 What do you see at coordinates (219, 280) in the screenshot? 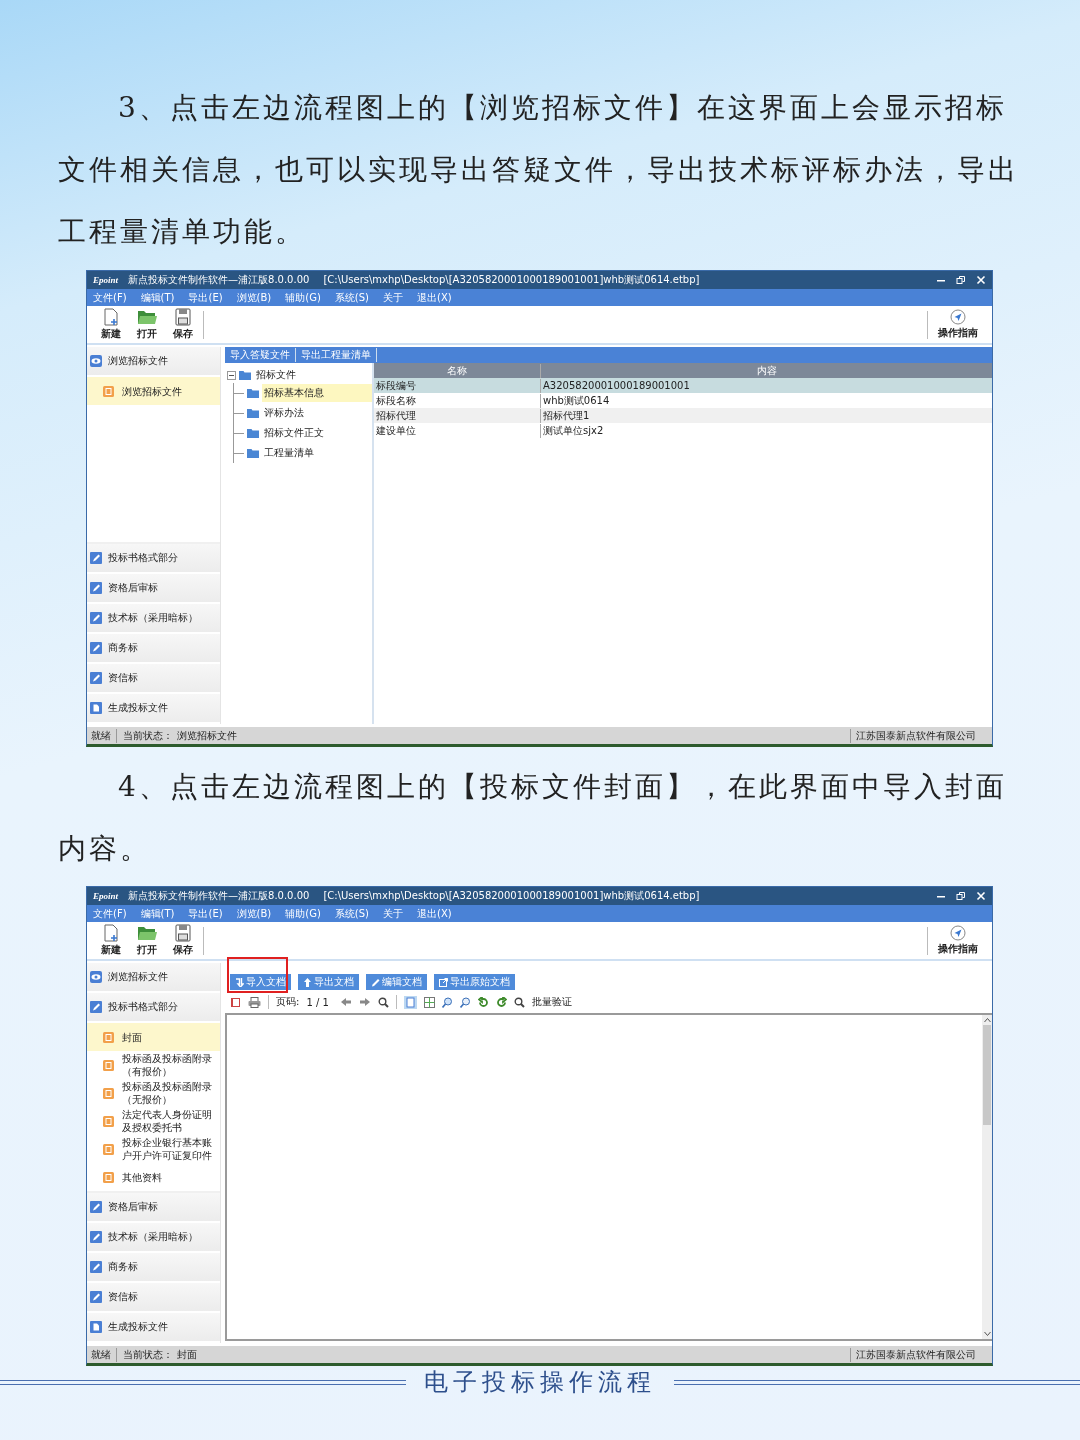
I see `window-title: 新点投标文件制作软件—浦江版8.0.0.00` at bounding box center [219, 280].